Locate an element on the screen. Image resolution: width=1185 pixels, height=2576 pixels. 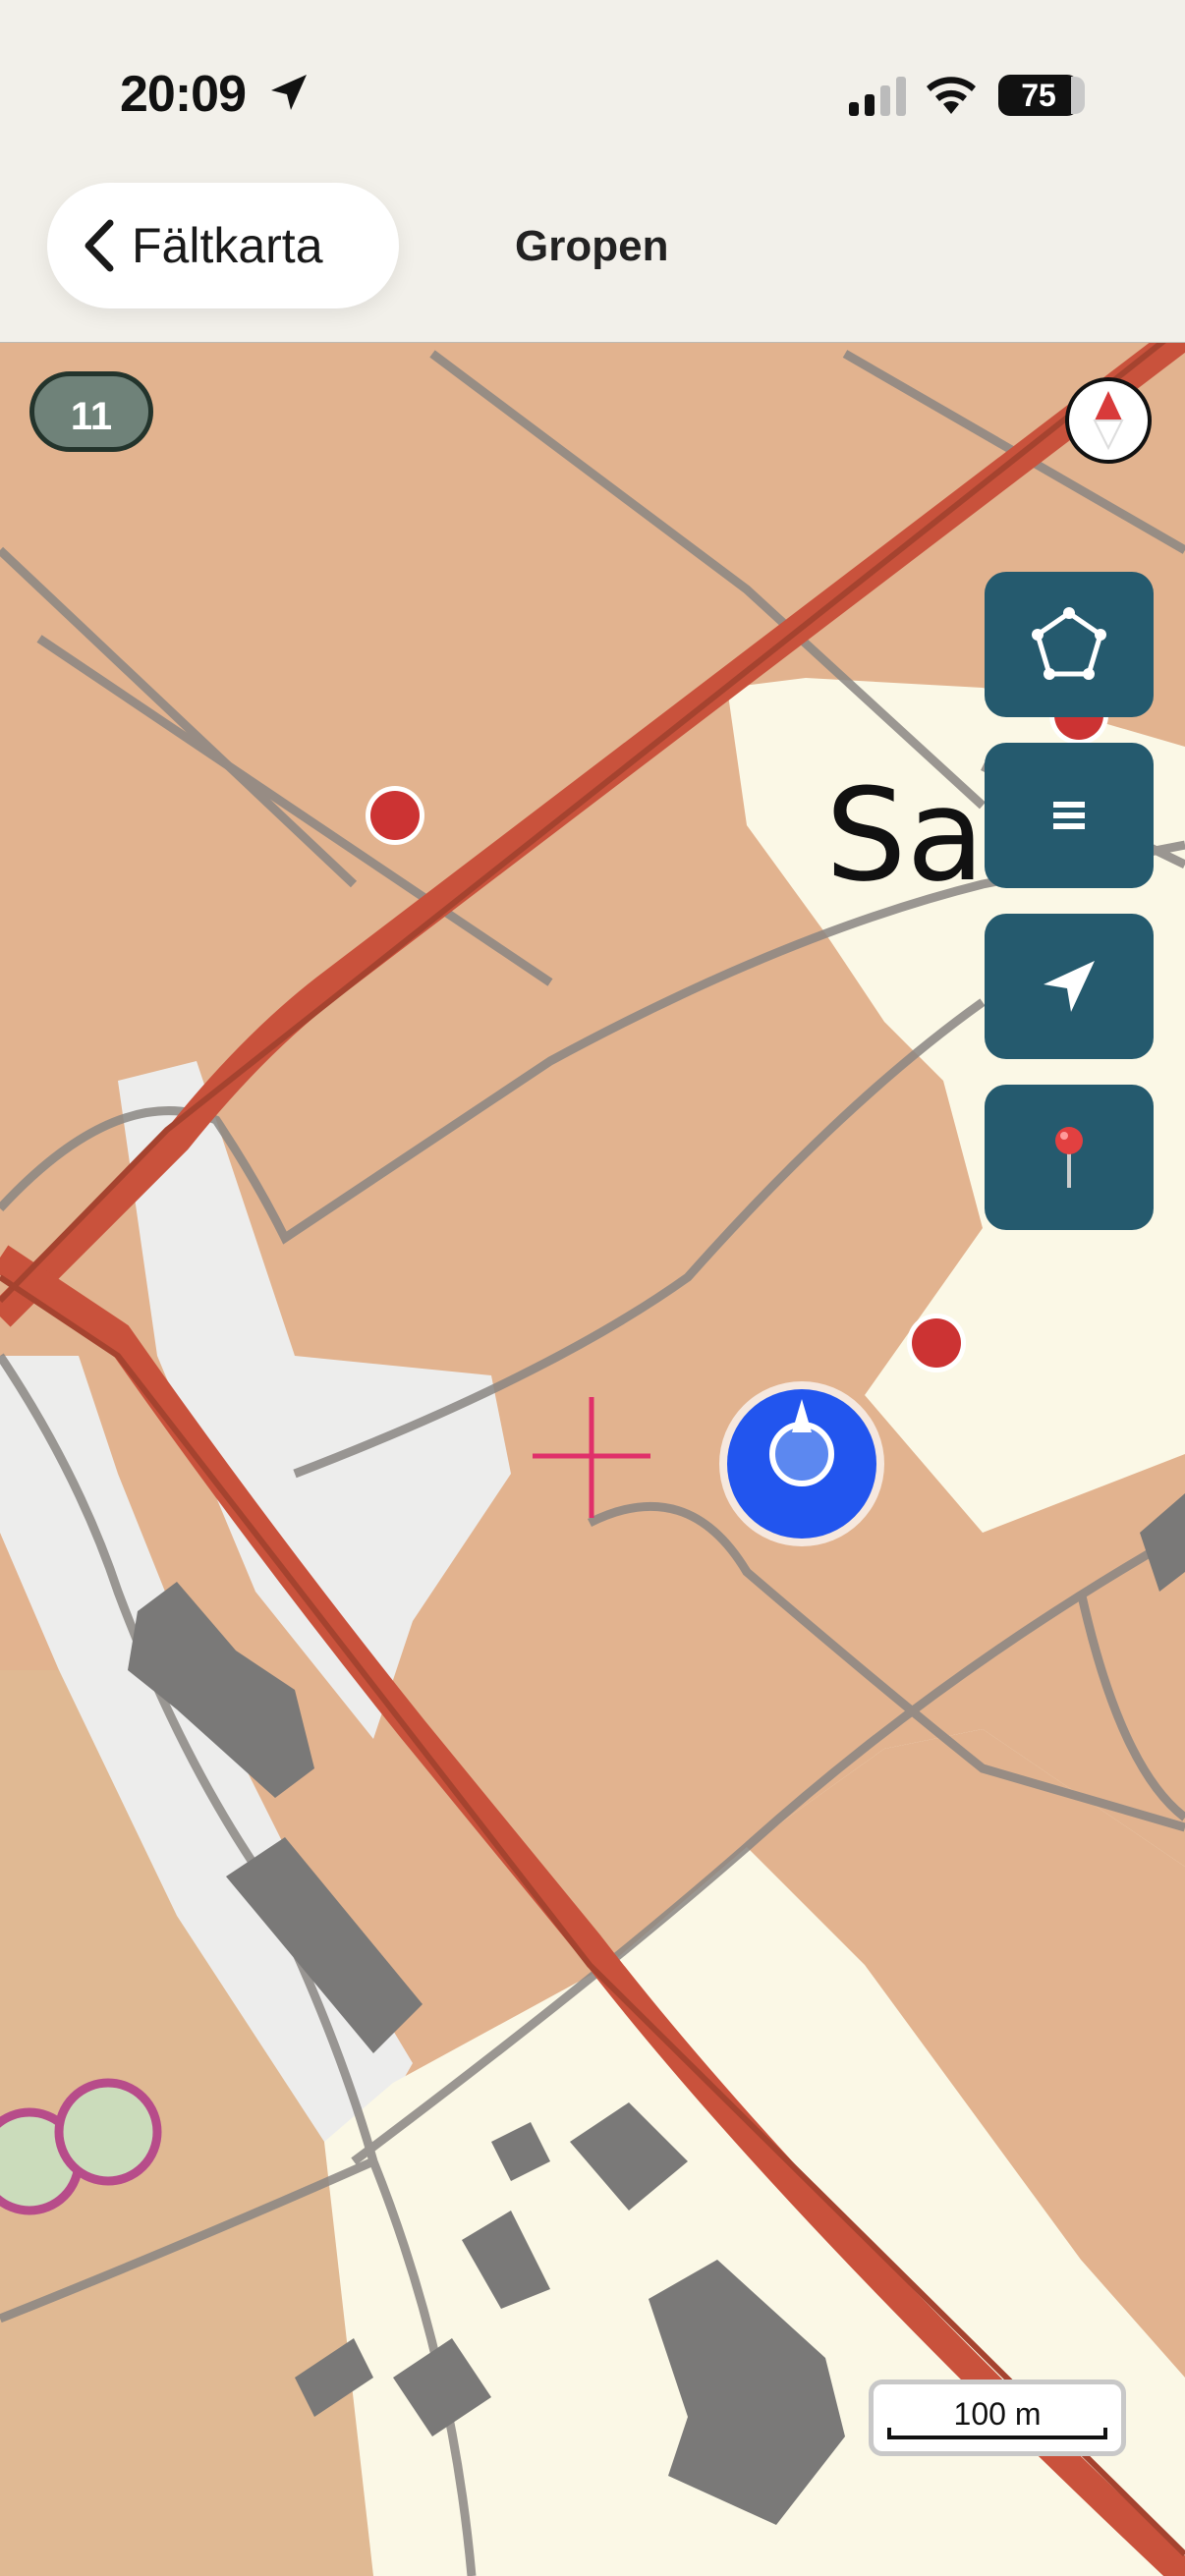
navigate-icon is located at coordinates (1069, 986).